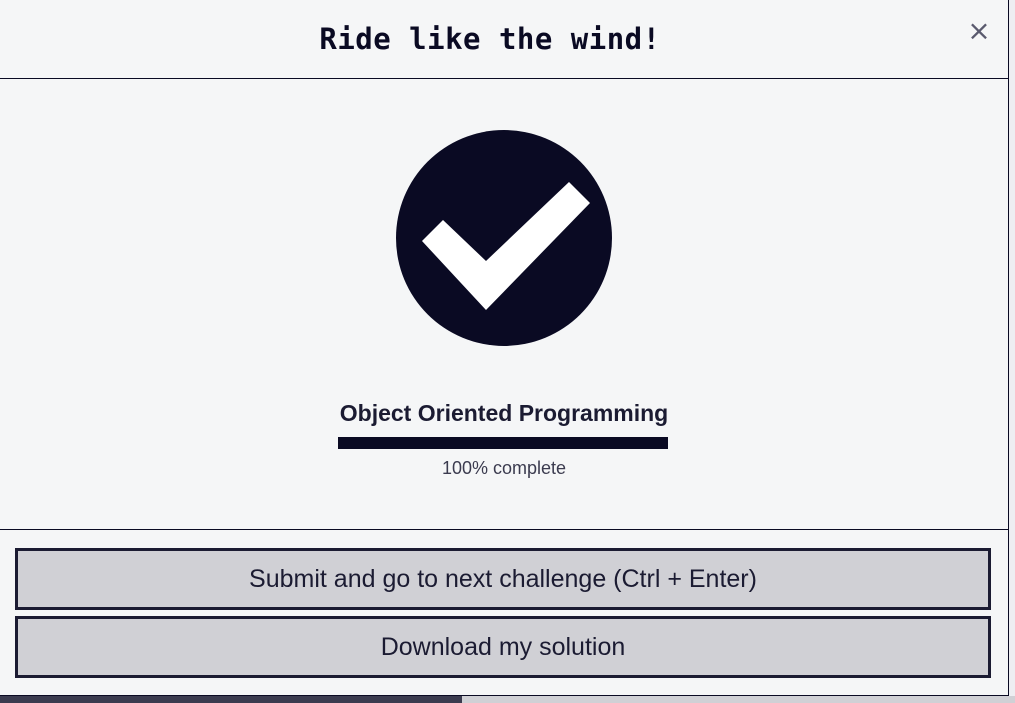 This screenshot has width=1015, height=703. Describe the element at coordinates (504, 468) in the screenshot. I see `progress-text: 100% complete` at that location.